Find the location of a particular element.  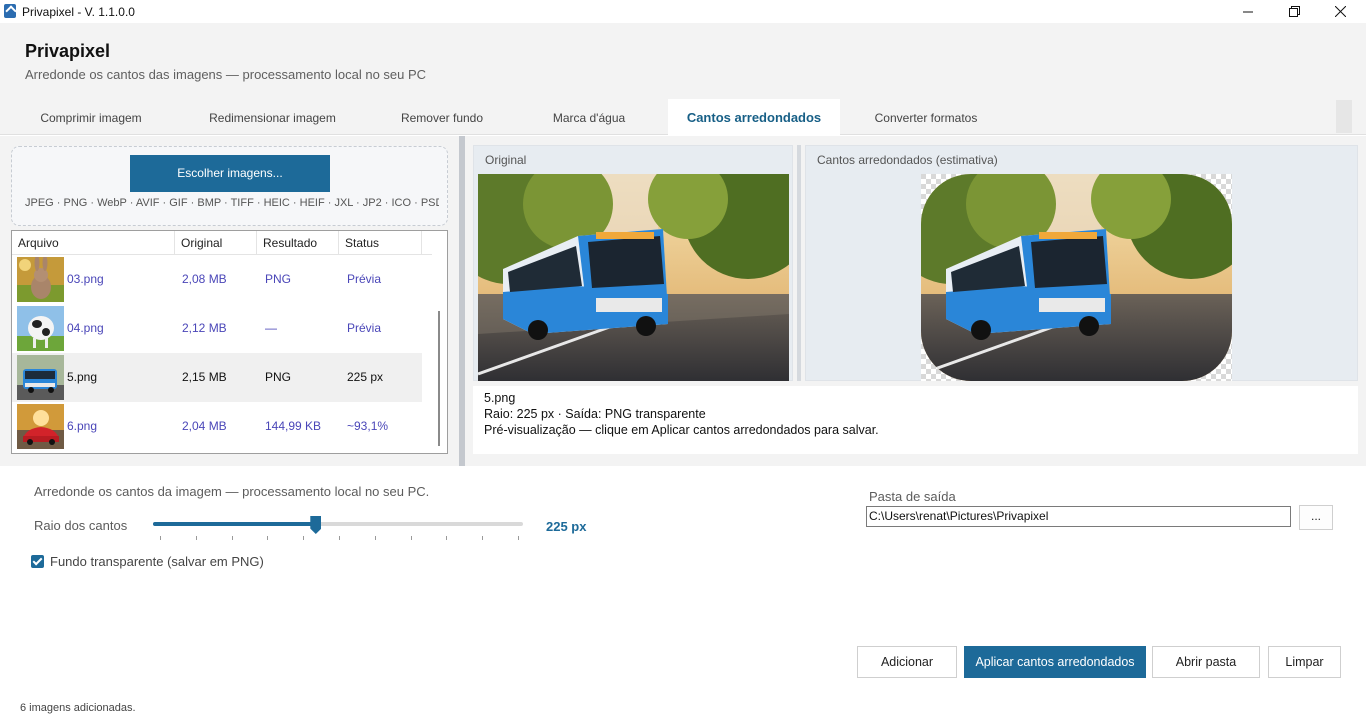

info-file: 5.png is located at coordinates (500, 398).